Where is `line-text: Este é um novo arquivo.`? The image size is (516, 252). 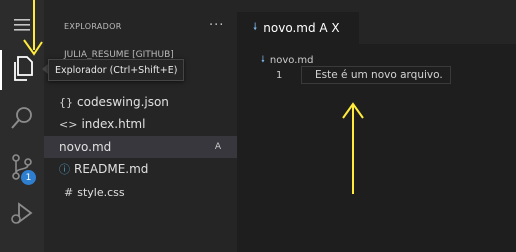
line-text: Este é um novo arquivo. is located at coordinates (379, 75).